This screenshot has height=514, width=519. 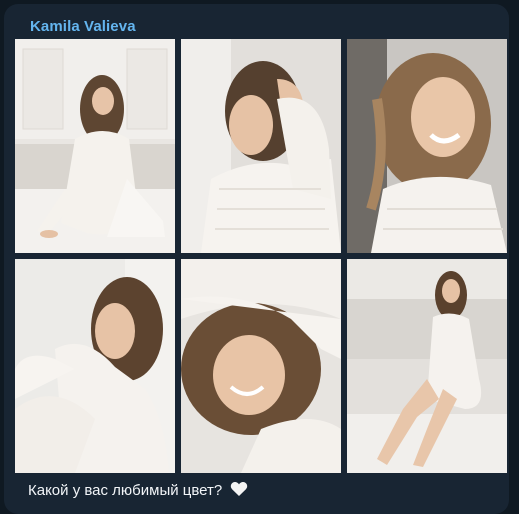 What do you see at coordinates (83, 26) in the screenshot?
I see `sender-name: Kamila Valieva` at bounding box center [83, 26].